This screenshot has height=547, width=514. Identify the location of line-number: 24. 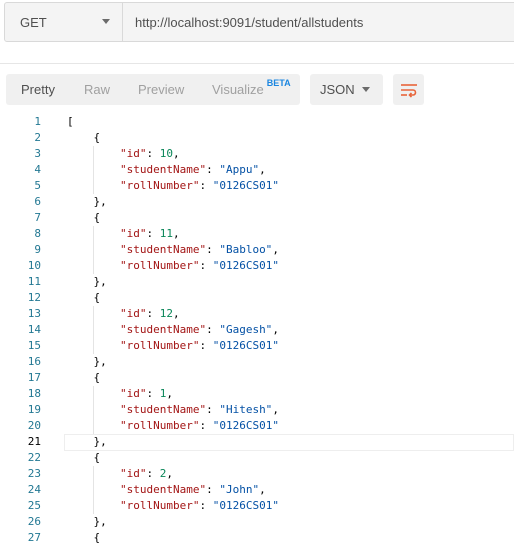
(34, 489).